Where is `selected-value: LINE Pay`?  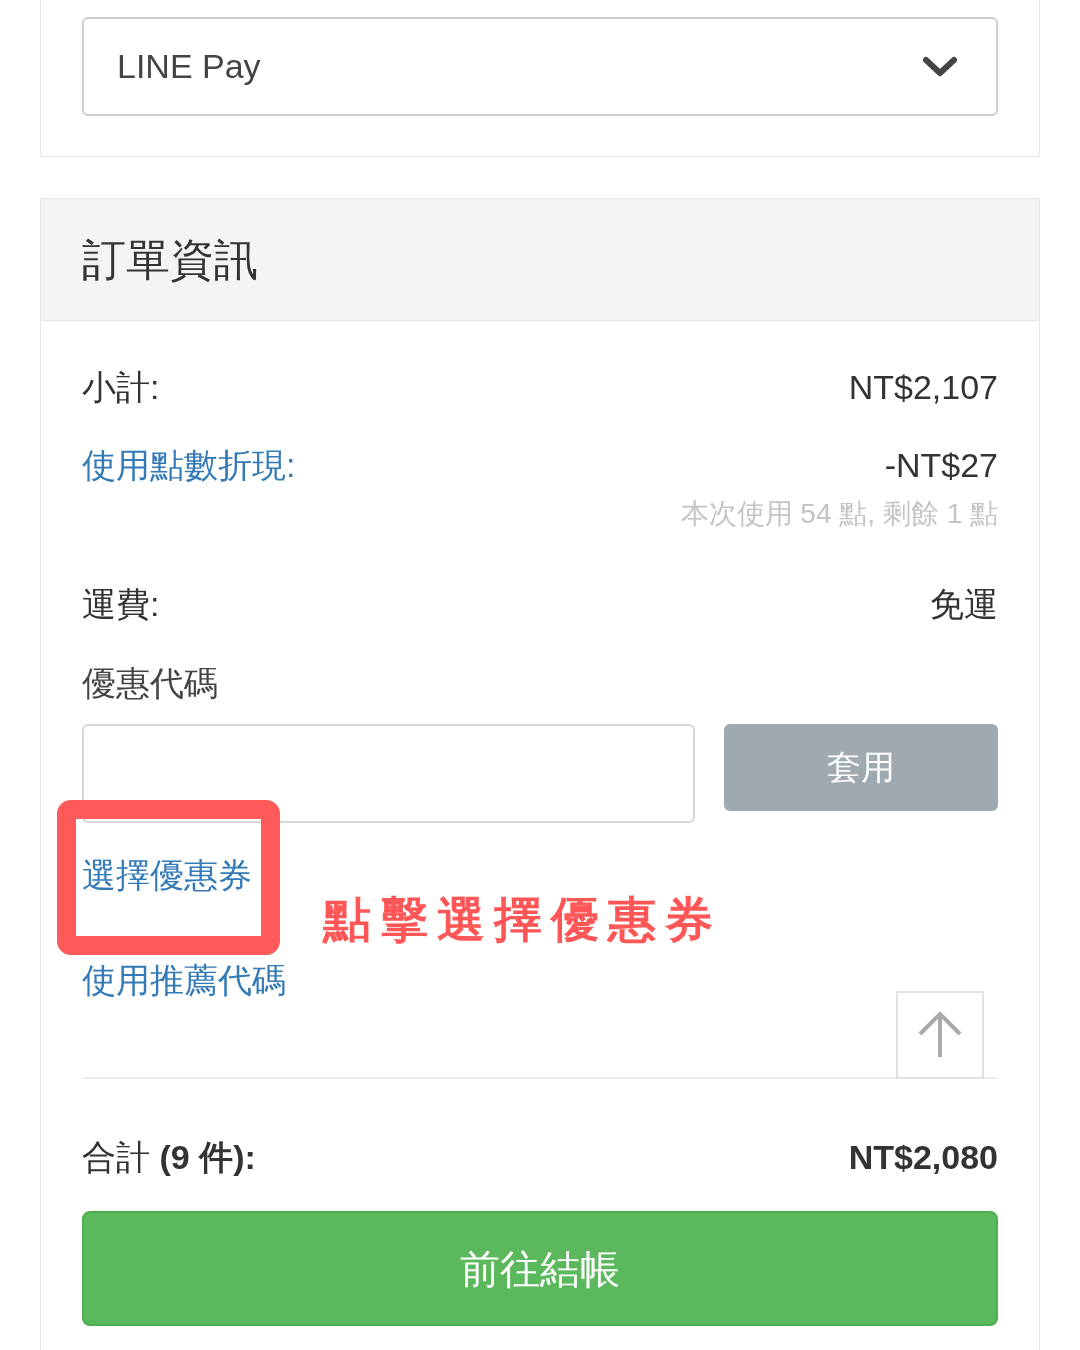
selected-value: LINE Pay is located at coordinates (189, 66).